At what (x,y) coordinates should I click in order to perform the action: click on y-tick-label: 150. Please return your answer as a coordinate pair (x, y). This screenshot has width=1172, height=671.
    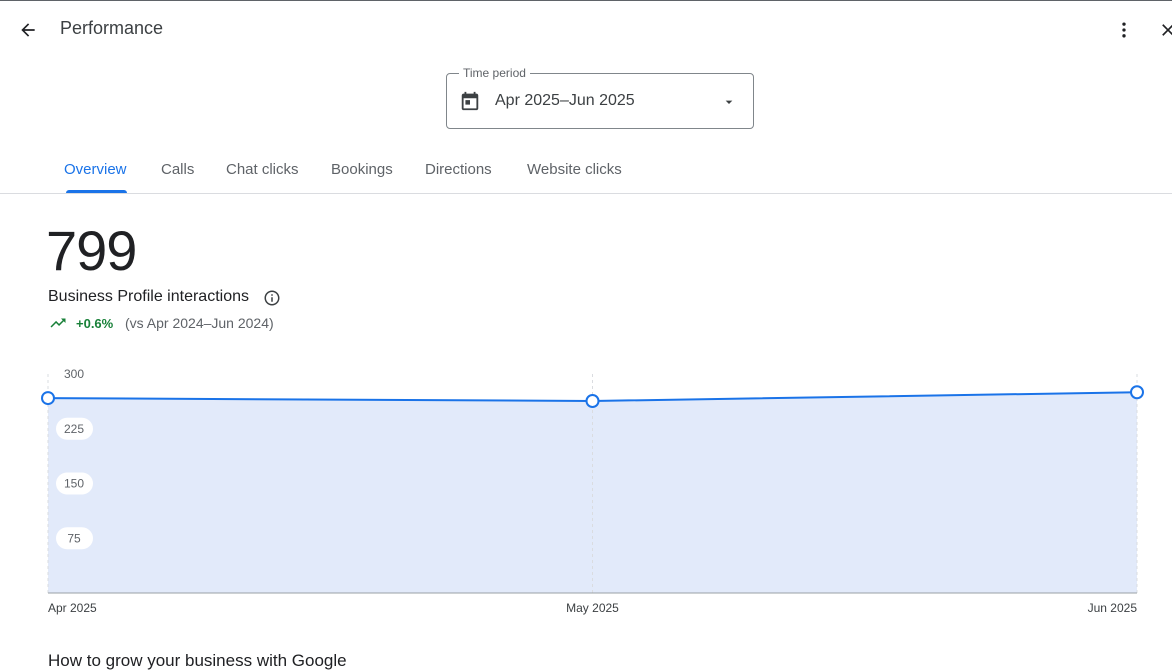
    Looking at the image, I should click on (74, 484).